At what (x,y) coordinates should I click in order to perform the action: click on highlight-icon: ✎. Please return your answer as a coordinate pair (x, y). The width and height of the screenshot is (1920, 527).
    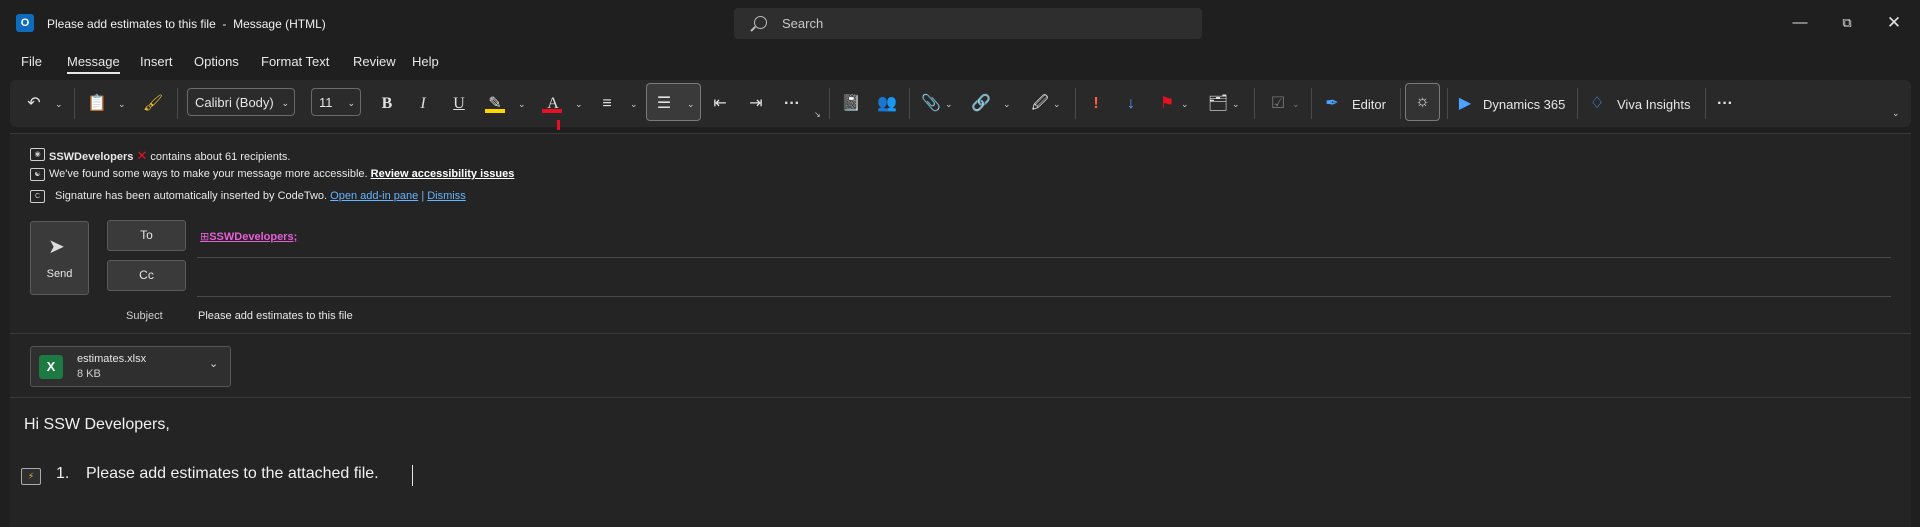
    Looking at the image, I should click on (495, 104).